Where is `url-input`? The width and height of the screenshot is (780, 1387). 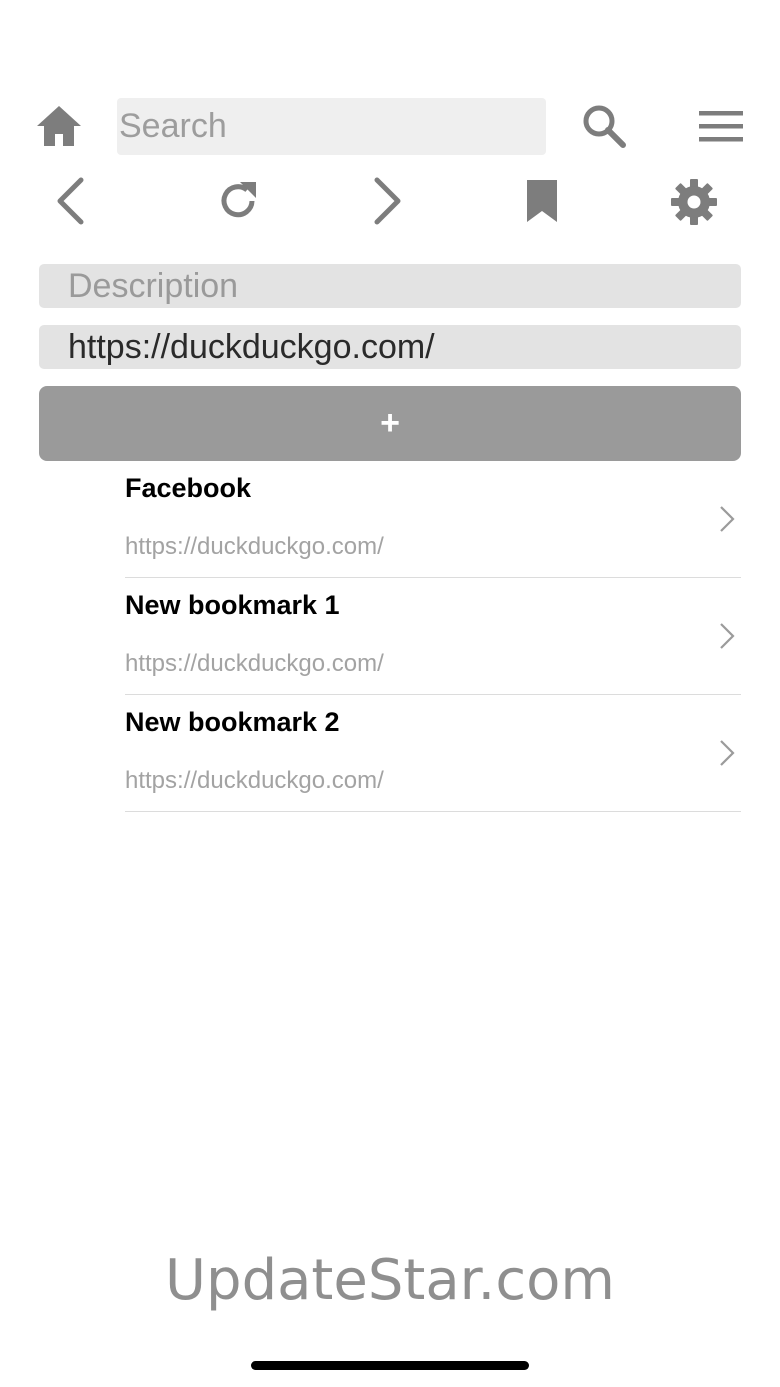
url-input is located at coordinates (390, 347).